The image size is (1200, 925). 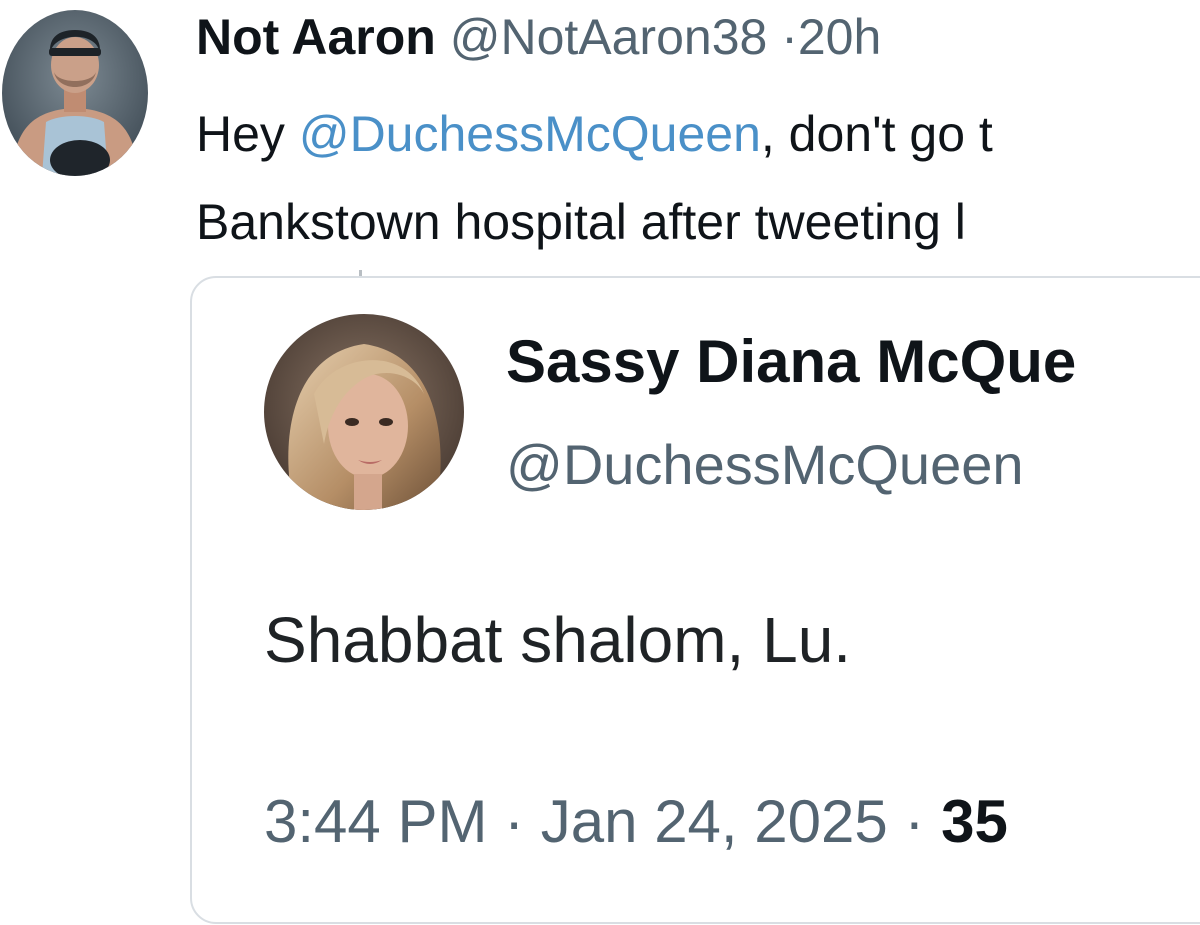 I want to click on quoted-tweet-text: Shabbat shalom, Lu., so click(x=558, y=640).